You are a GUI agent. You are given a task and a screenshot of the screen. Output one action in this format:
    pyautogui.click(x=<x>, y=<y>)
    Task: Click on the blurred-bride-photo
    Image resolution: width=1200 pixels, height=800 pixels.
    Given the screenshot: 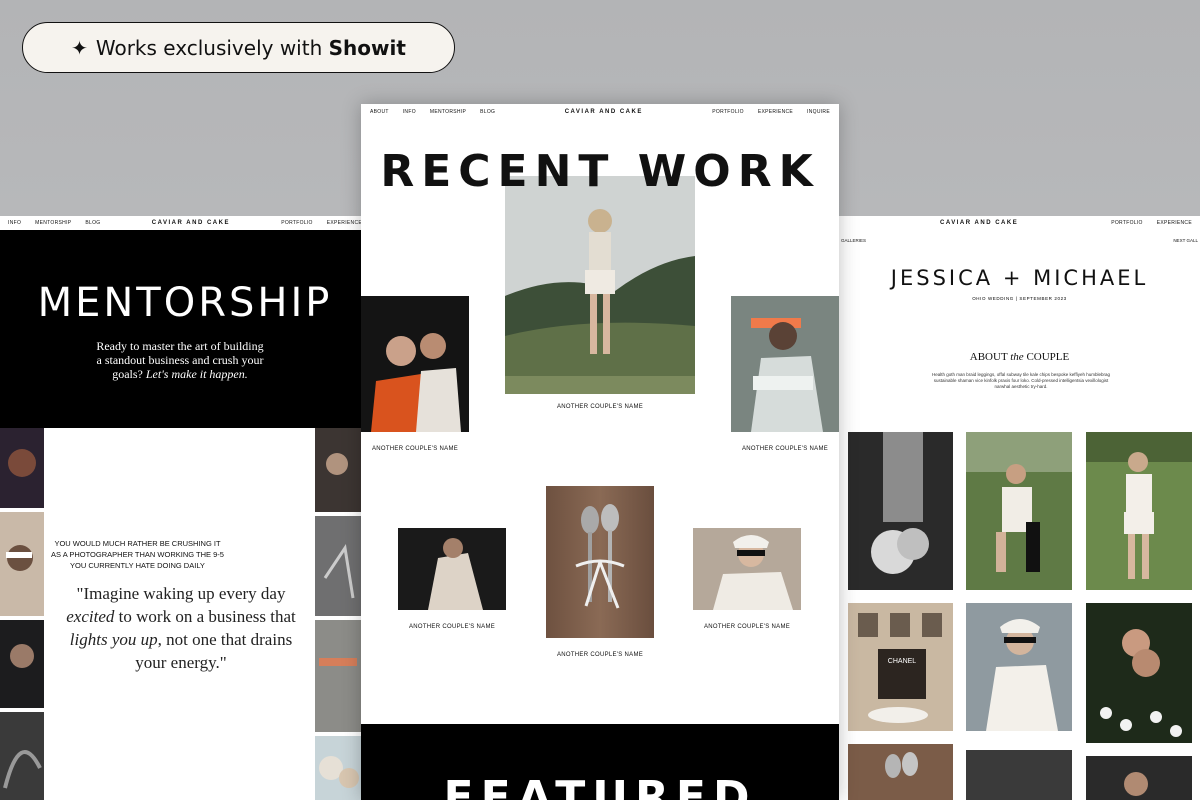 What is the action you would take?
    pyautogui.click(x=785, y=364)
    